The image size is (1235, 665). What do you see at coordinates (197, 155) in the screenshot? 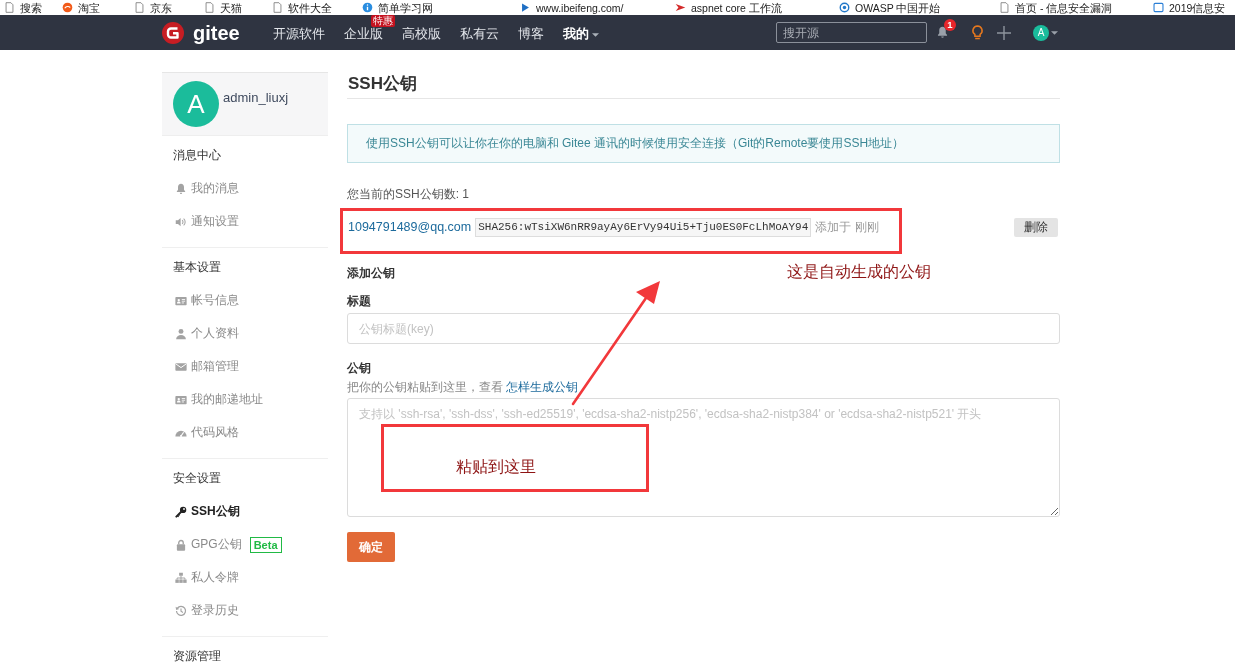
I see `sidebar-group-title: 消息中心` at bounding box center [197, 155].